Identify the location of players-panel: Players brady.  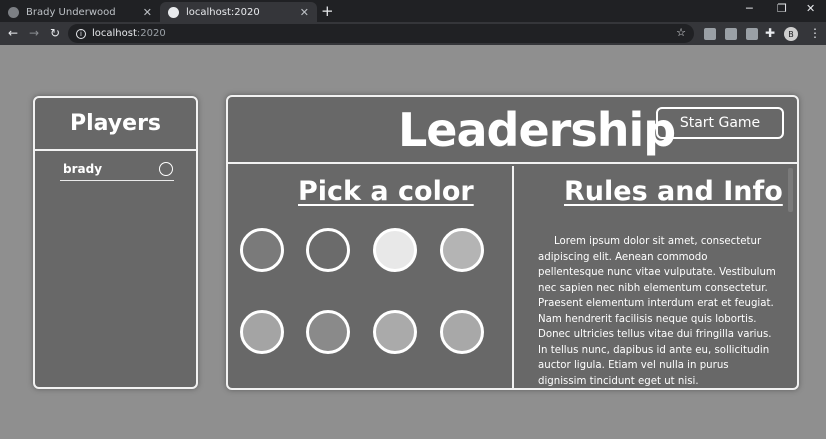
(115, 242).